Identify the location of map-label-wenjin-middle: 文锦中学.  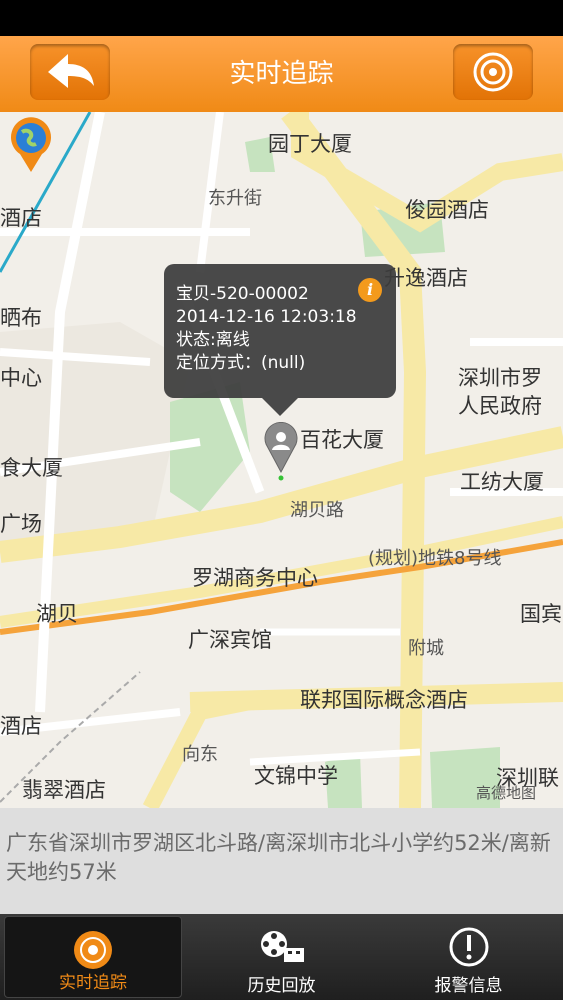
(296, 776).